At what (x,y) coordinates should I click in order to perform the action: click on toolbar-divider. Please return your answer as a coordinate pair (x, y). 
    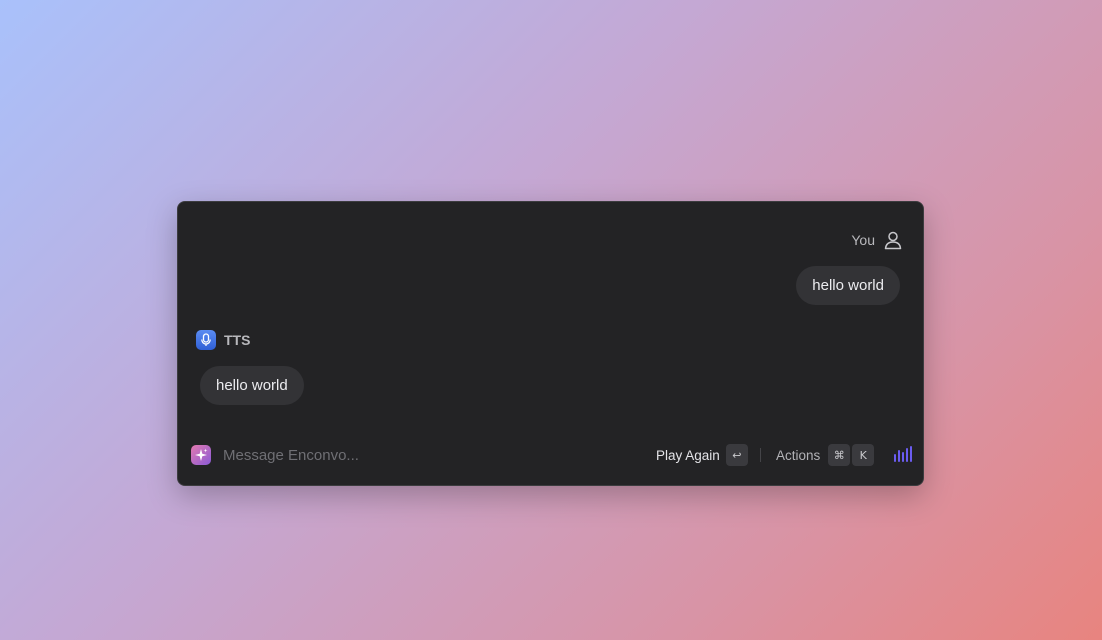
    Looking at the image, I should click on (760, 455).